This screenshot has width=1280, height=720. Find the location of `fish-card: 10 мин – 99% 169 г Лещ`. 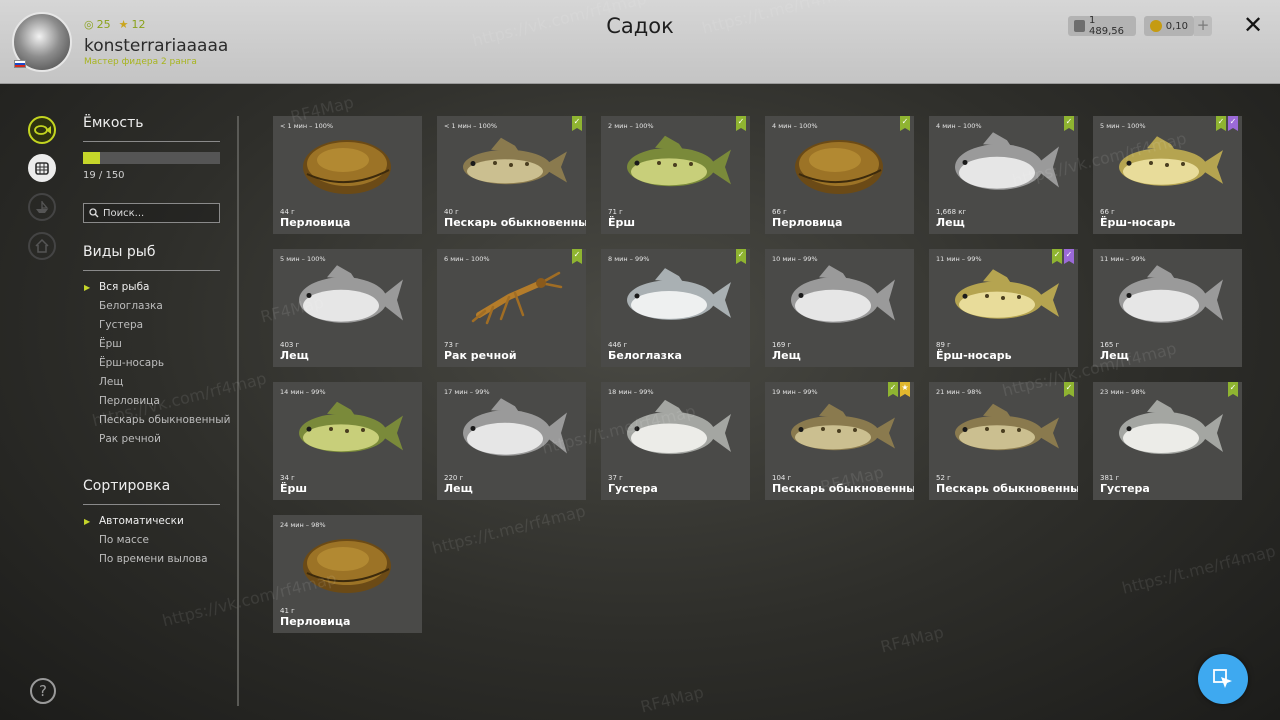

fish-card: 10 мин – 99% 169 г Лещ is located at coordinates (839, 308).